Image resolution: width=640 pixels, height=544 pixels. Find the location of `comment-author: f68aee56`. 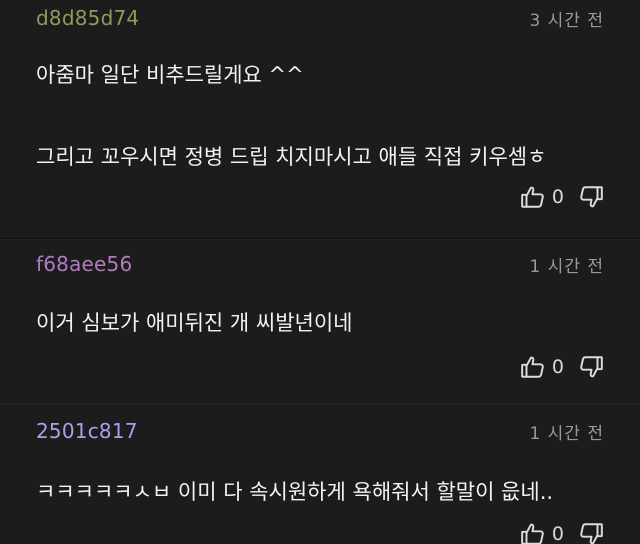

comment-author: f68aee56 is located at coordinates (84, 264).